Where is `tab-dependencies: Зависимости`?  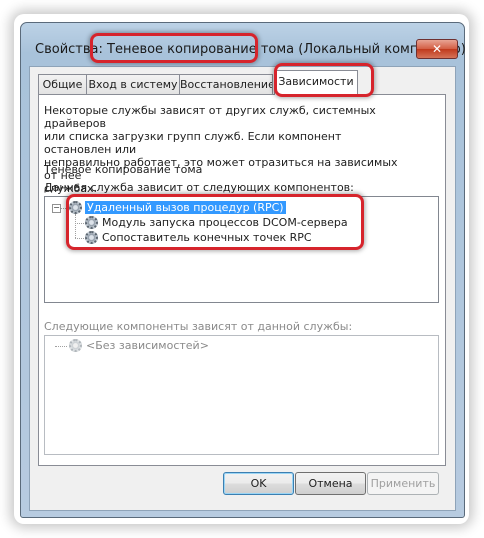
tab-dependencies: Зависимости is located at coordinates (316, 82).